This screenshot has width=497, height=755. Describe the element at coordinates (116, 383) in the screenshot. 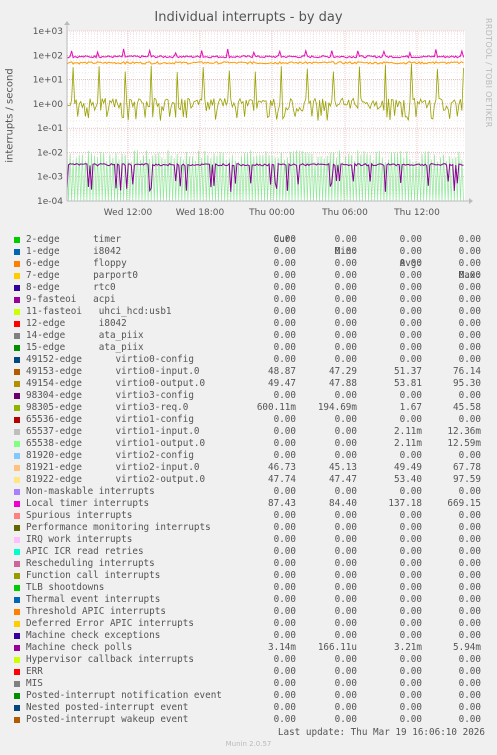

I see `legend-name: 49154-edge virtio0-output.0` at that location.